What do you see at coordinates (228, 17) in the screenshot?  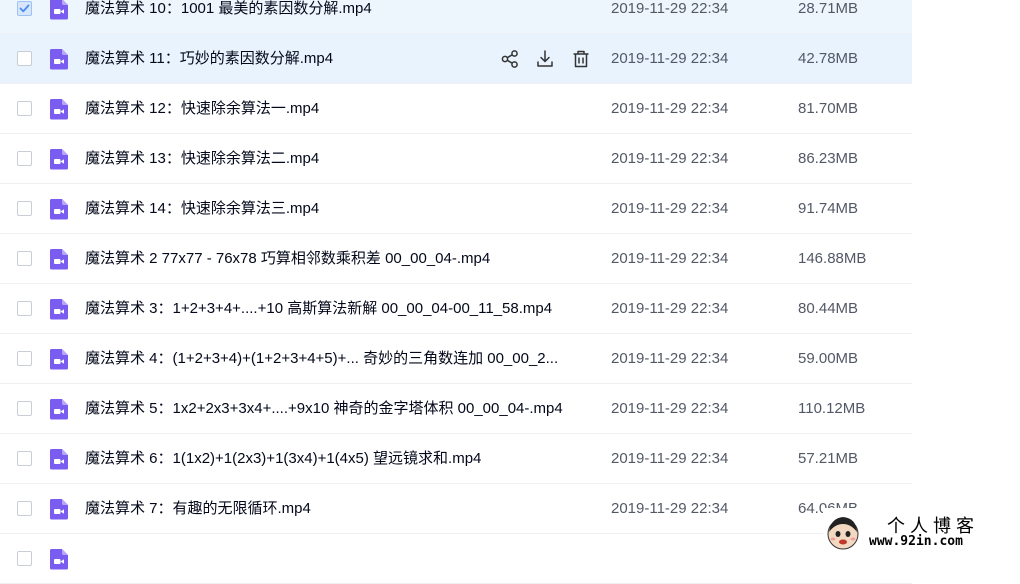 I see `file-name: 魔法算术 10：1001 最美的素因数分解.mp4` at bounding box center [228, 17].